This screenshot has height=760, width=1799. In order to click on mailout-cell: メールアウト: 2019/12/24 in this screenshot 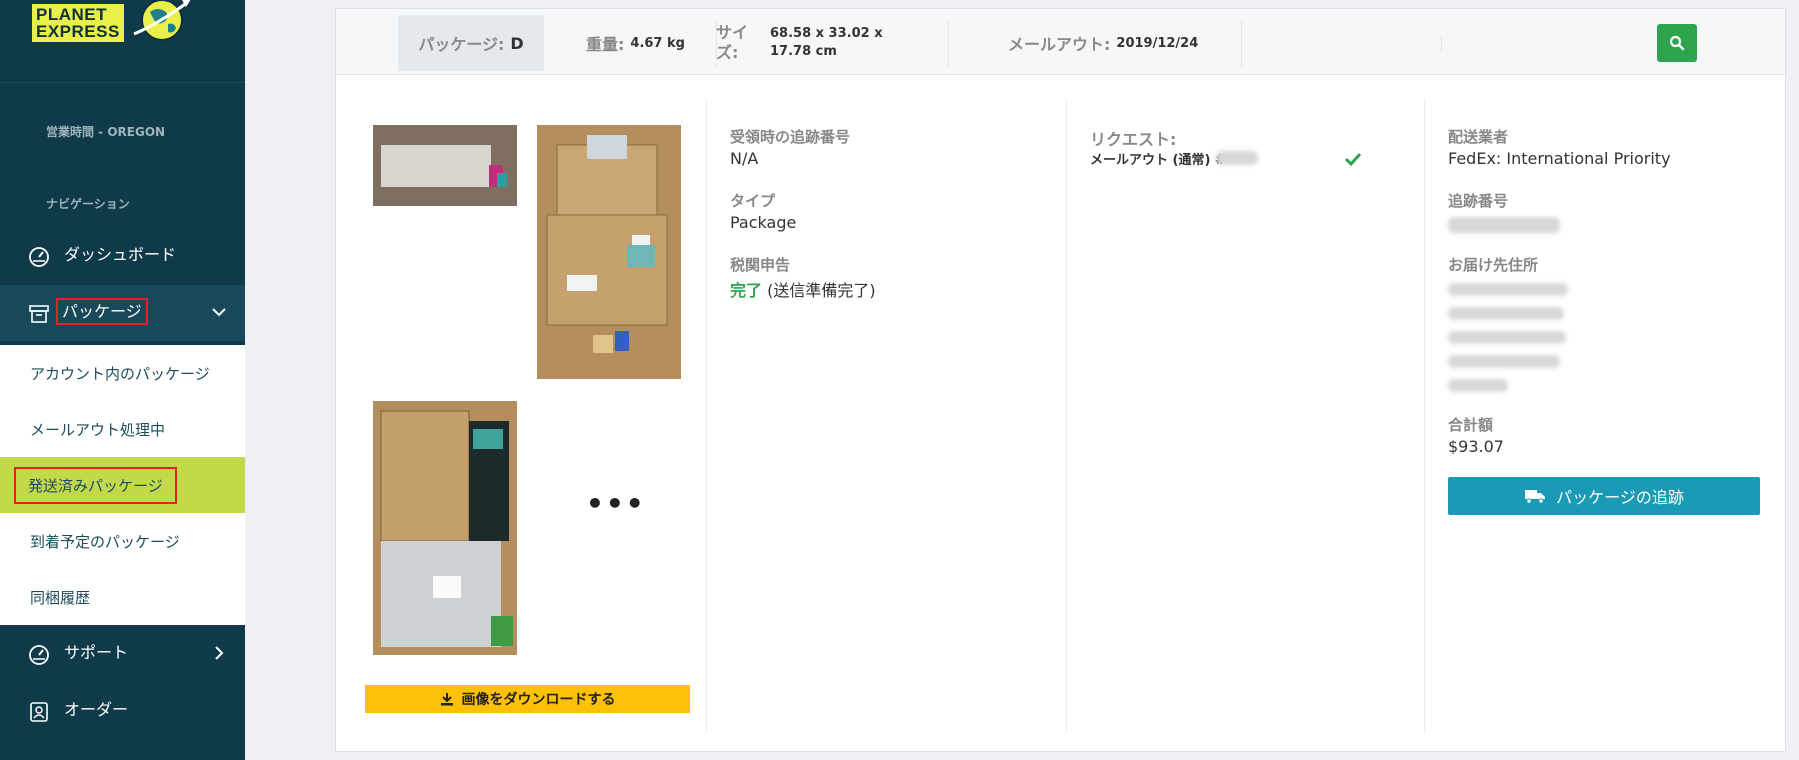, I will do `click(1103, 43)`.